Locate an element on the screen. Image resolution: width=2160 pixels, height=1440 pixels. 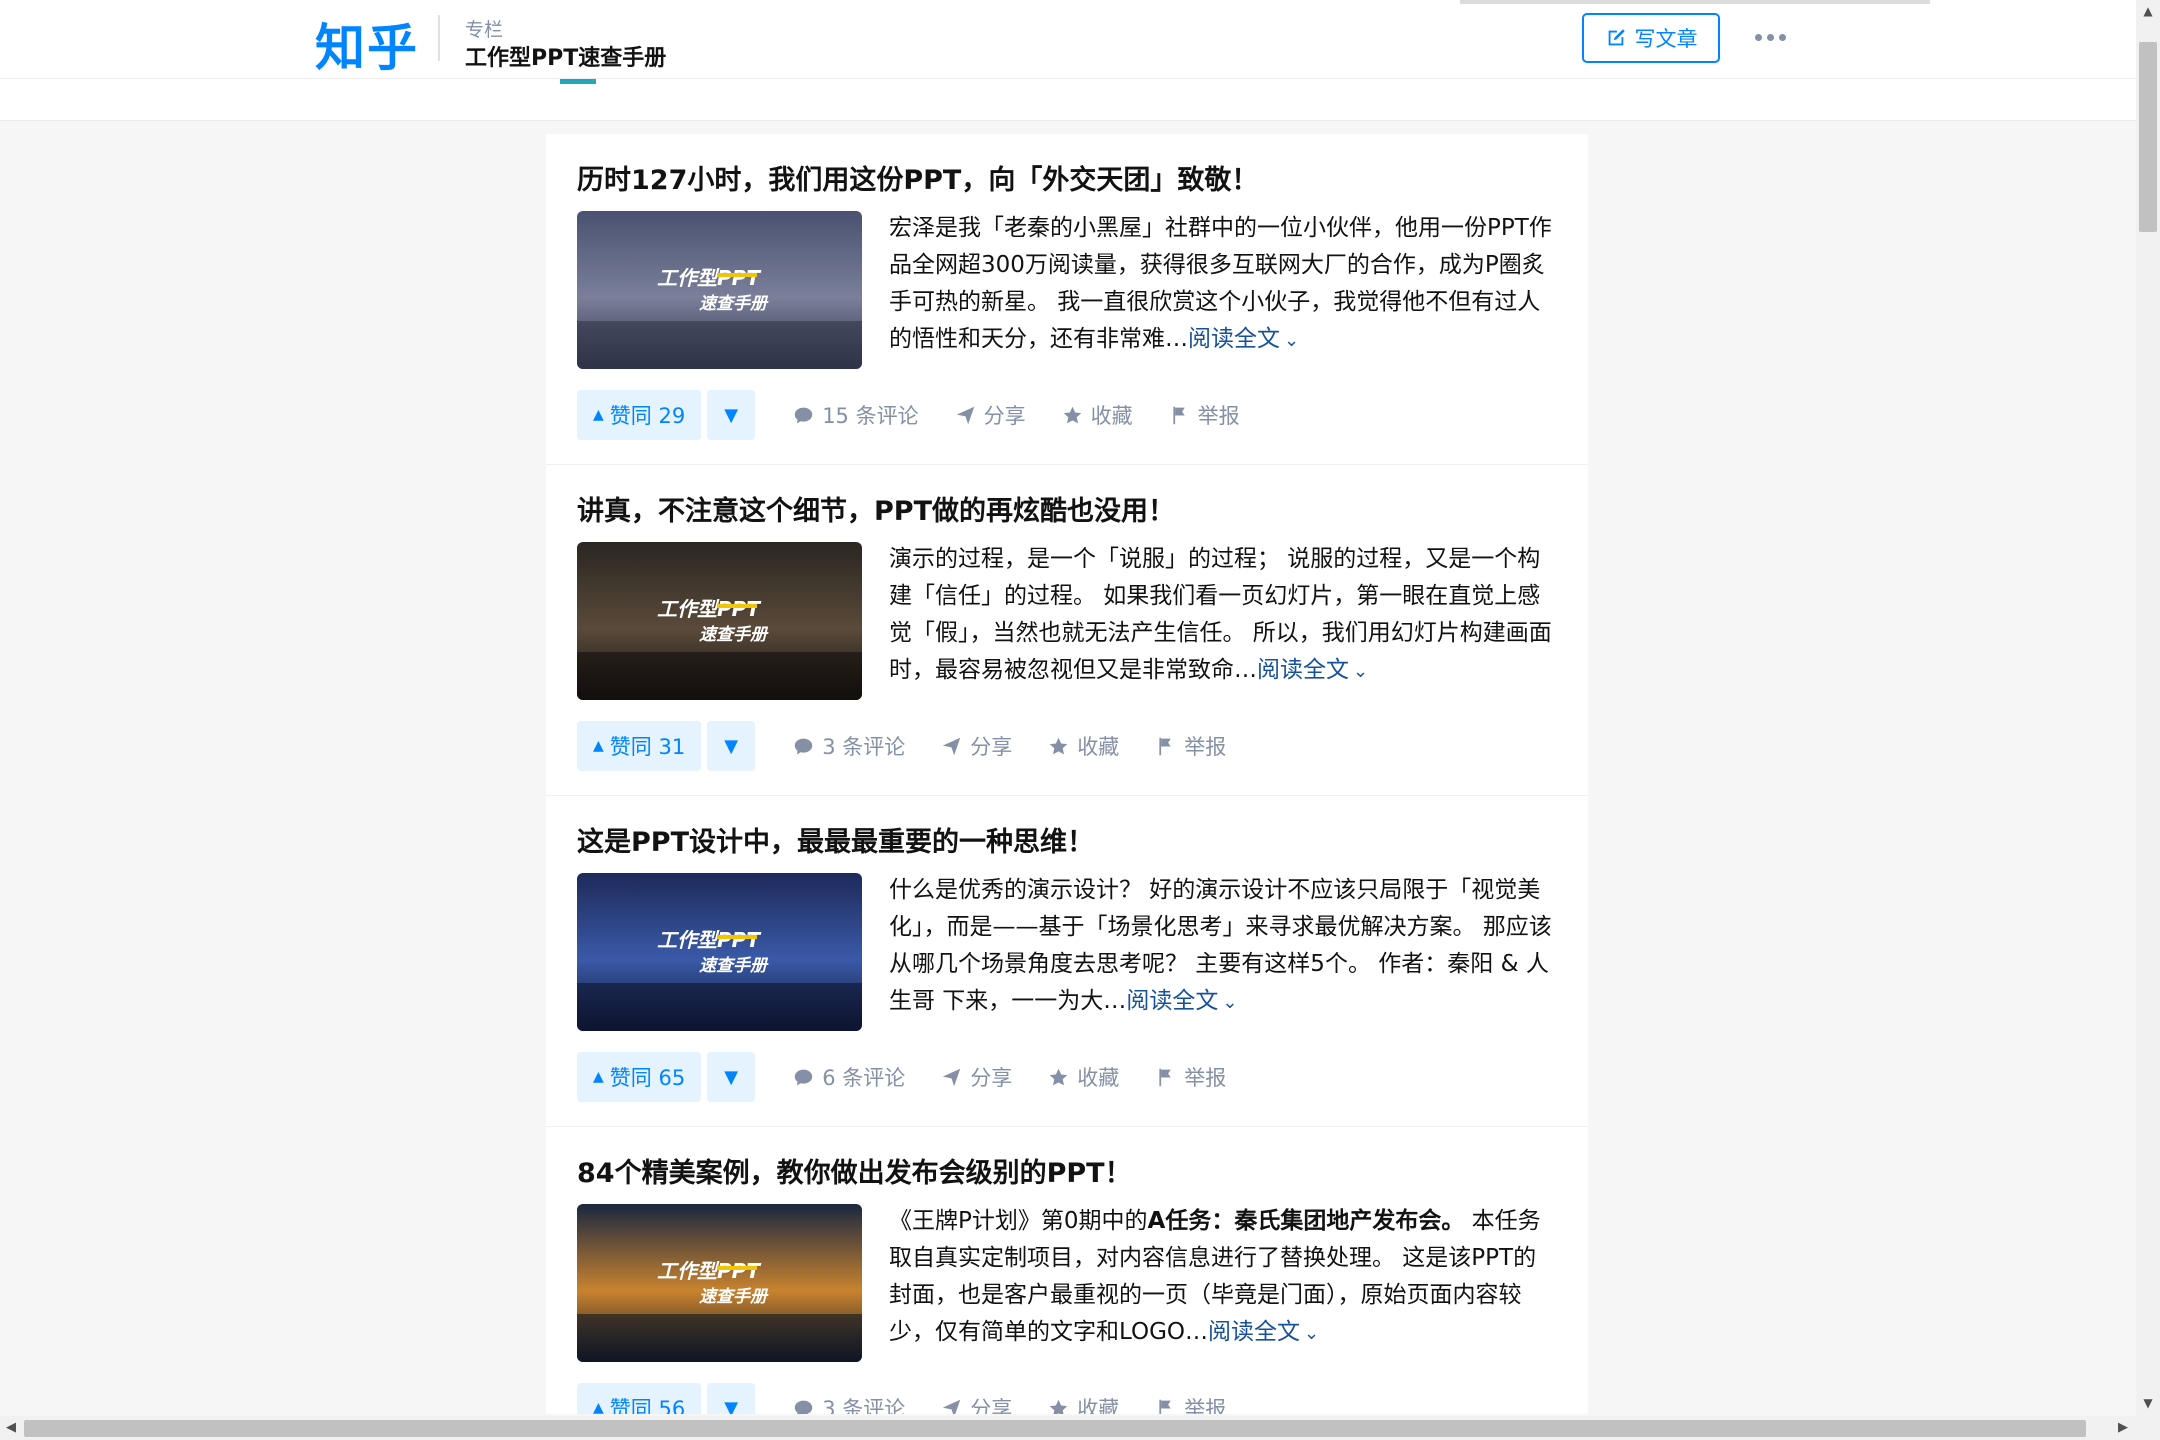
vertical-scroll-thumb is located at coordinates (2148, 137).